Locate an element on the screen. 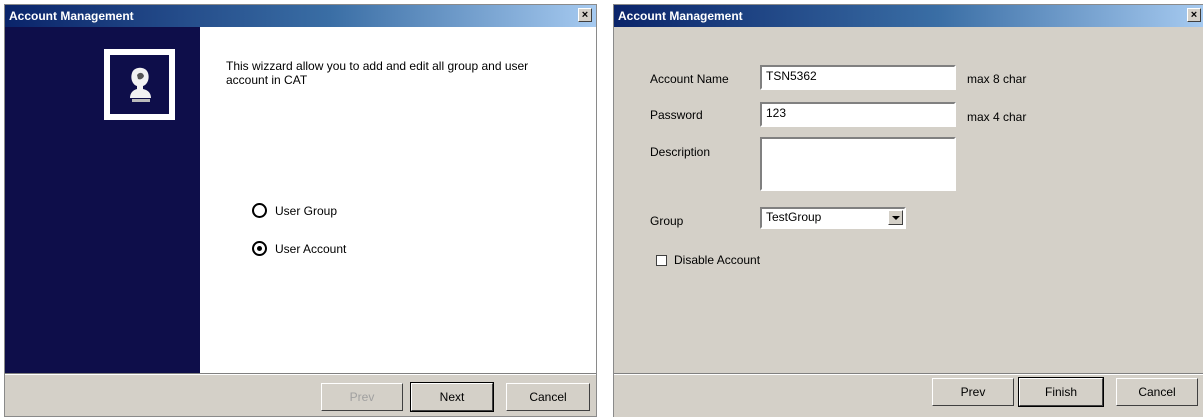  password-label: Password is located at coordinates (676, 115).